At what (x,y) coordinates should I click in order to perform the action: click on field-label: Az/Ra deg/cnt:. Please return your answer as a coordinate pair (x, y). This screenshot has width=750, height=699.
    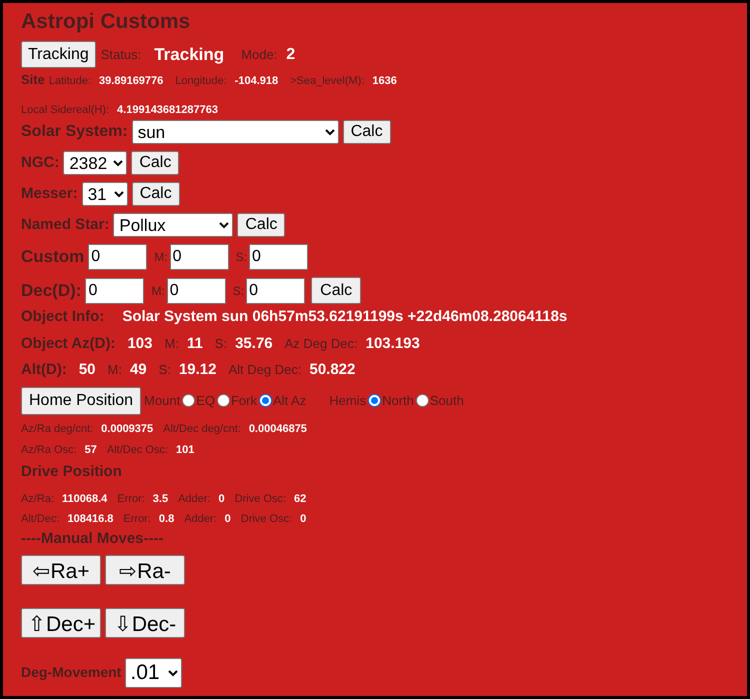
    Looking at the image, I should click on (57, 429).